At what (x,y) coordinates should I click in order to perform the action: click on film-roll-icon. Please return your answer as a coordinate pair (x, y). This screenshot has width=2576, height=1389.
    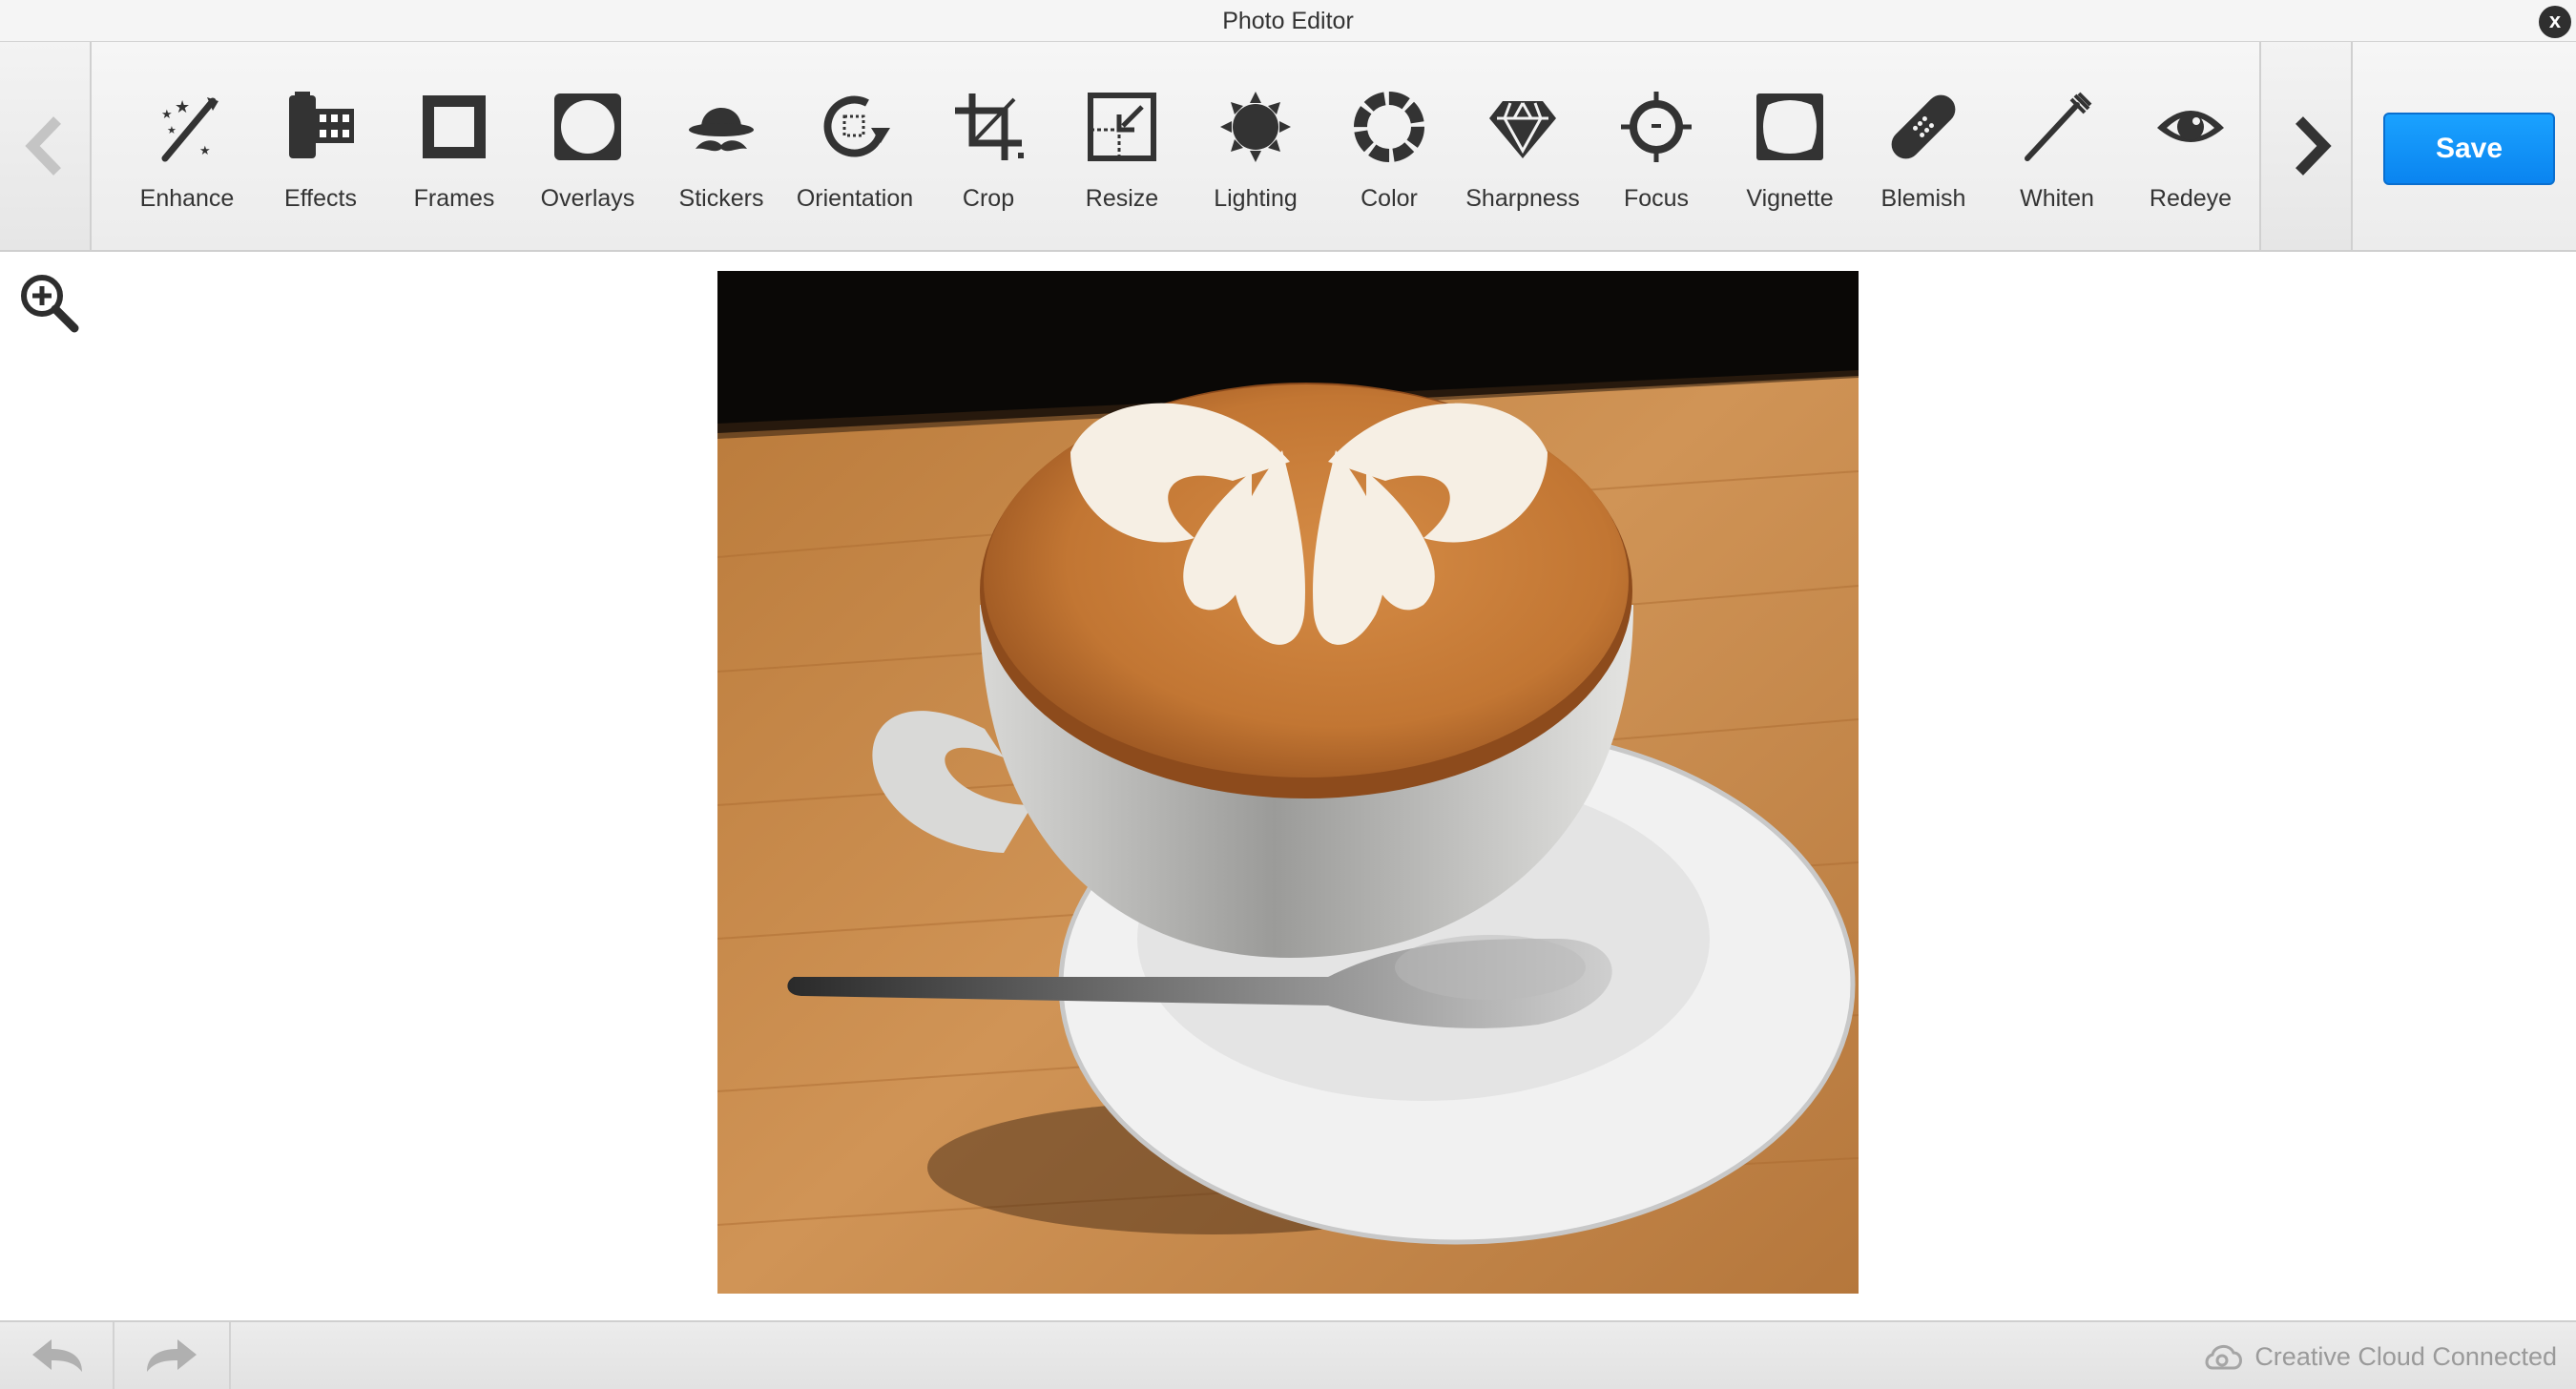
    Looking at the image, I should click on (321, 125).